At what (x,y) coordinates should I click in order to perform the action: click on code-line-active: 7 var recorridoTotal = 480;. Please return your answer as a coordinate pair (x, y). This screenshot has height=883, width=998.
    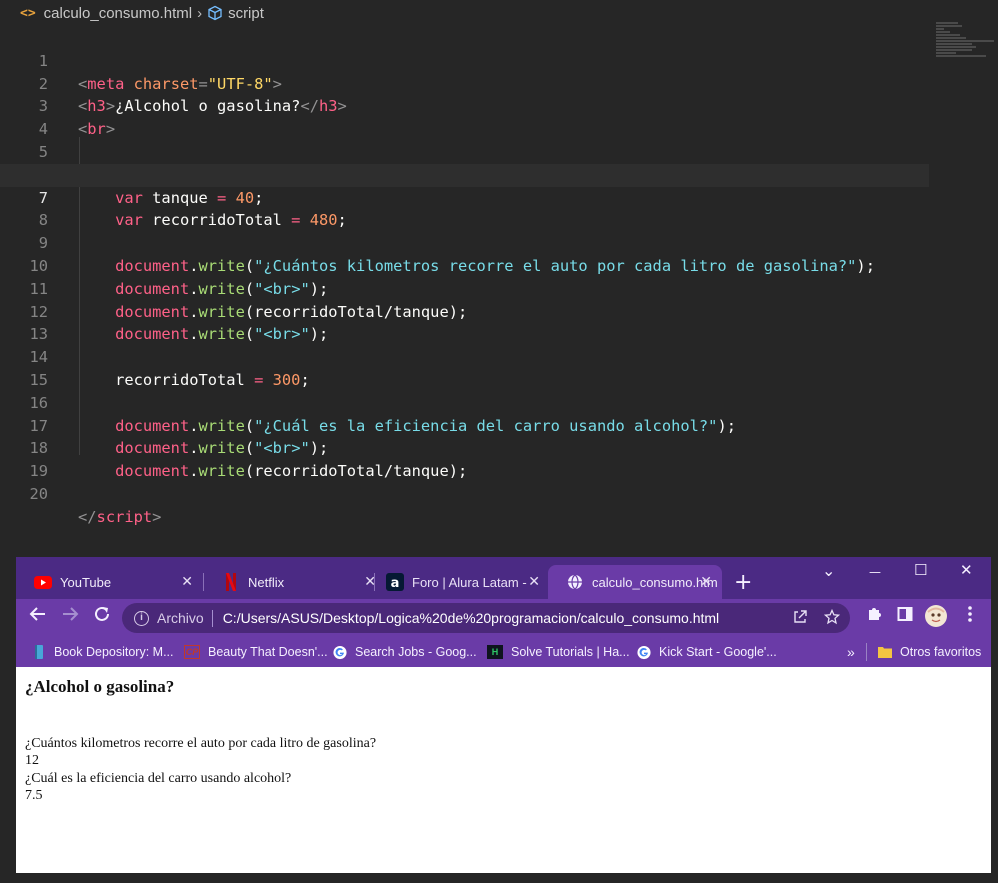
    Looking at the image, I should click on (464, 196).